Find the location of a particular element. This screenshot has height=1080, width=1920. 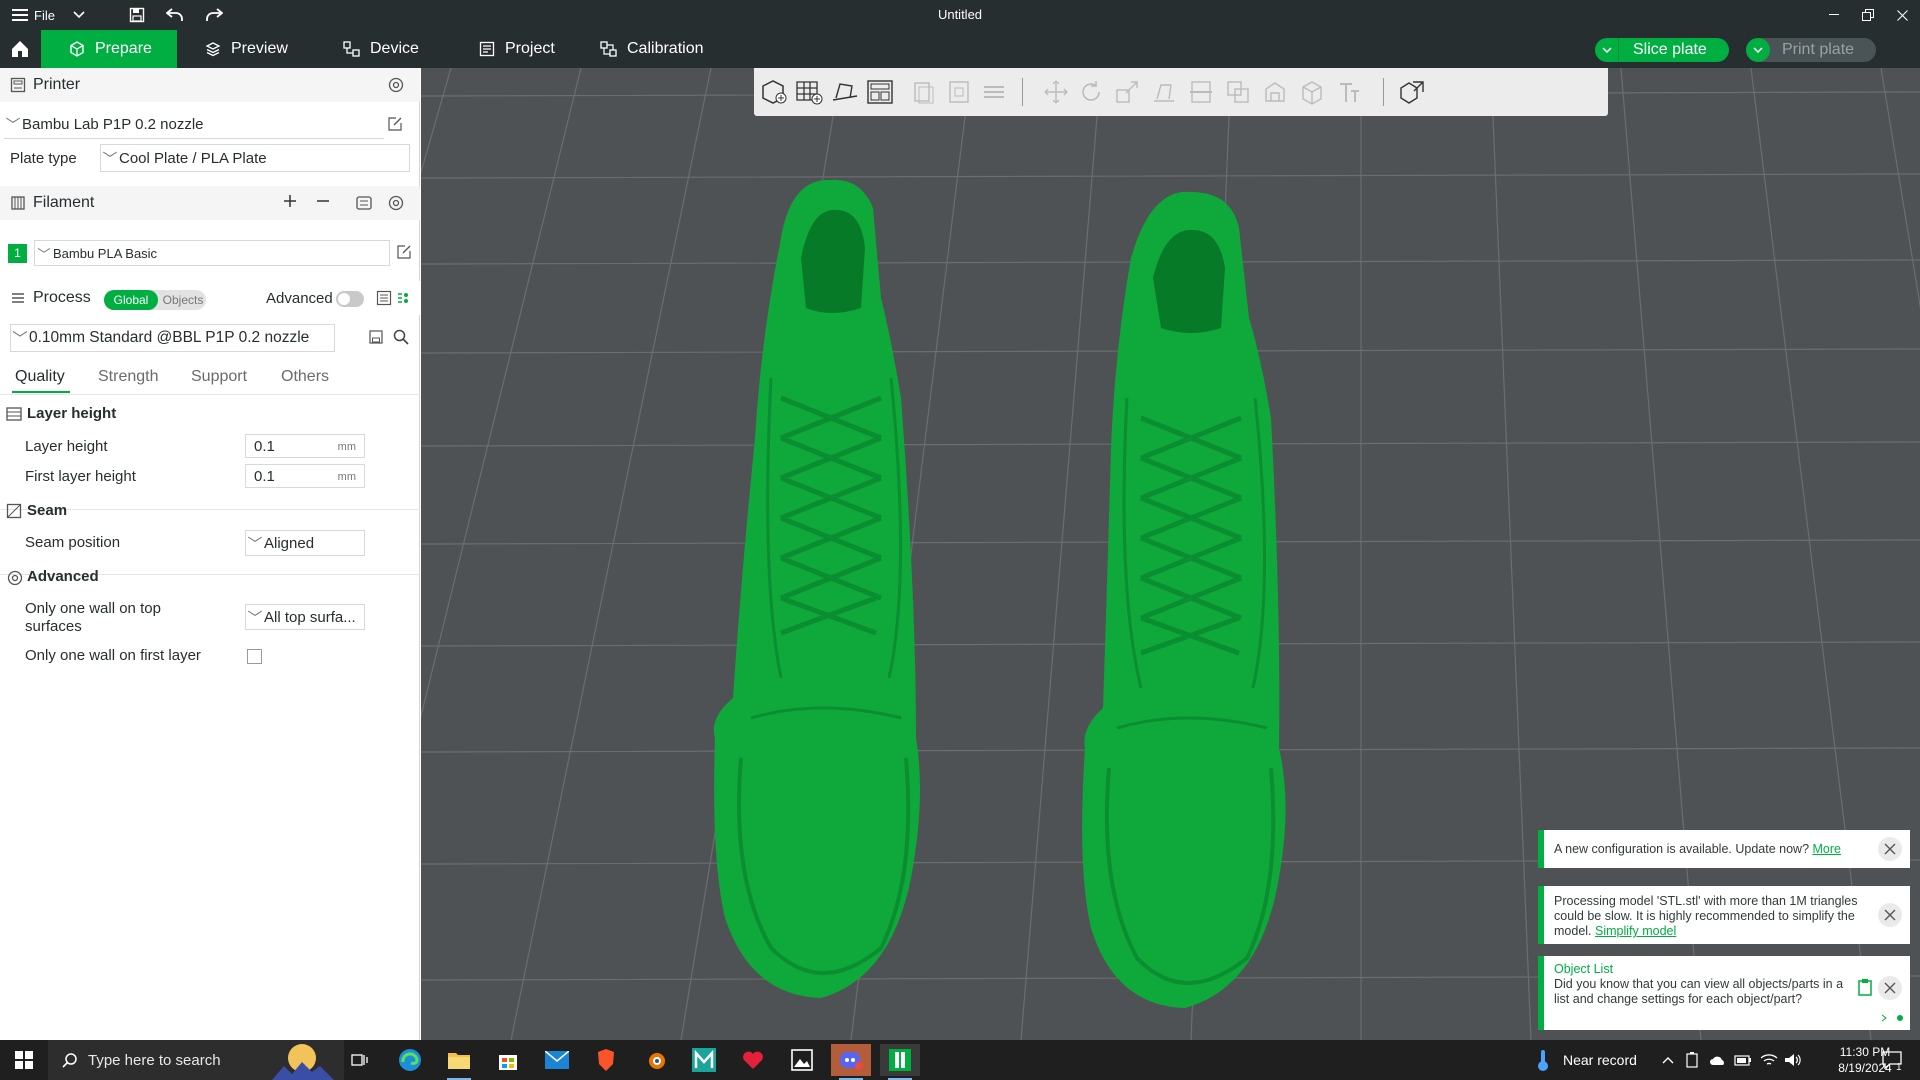

home-button is located at coordinates (20, 49).